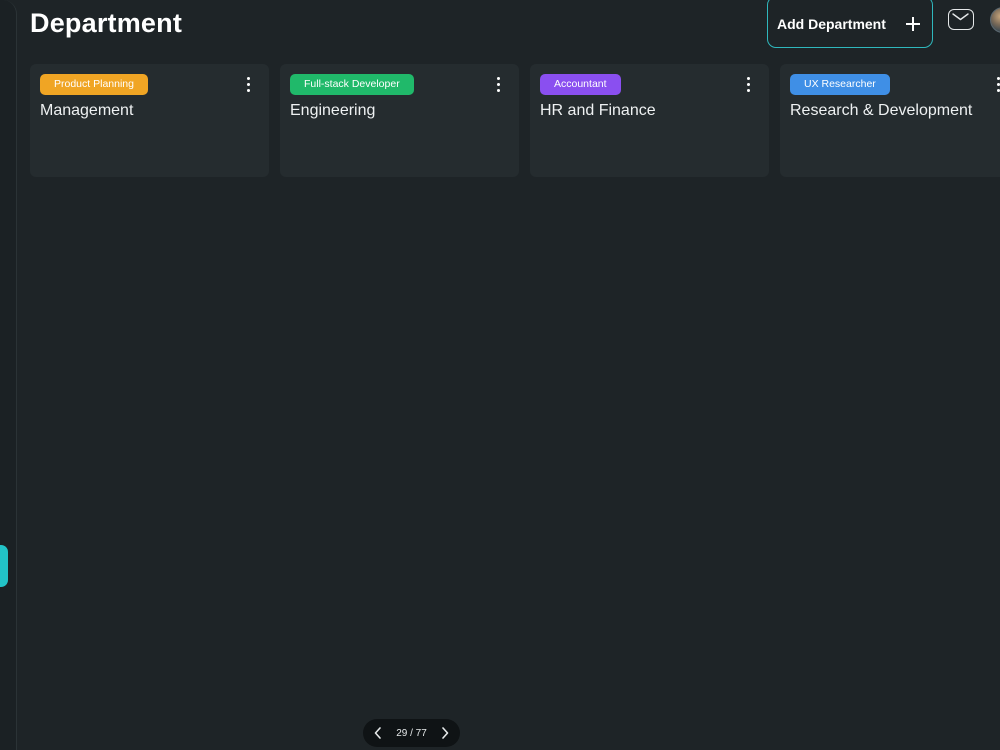 Image resolution: width=1000 pixels, height=750 pixels. I want to click on department-name: Engineering, so click(333, 110).